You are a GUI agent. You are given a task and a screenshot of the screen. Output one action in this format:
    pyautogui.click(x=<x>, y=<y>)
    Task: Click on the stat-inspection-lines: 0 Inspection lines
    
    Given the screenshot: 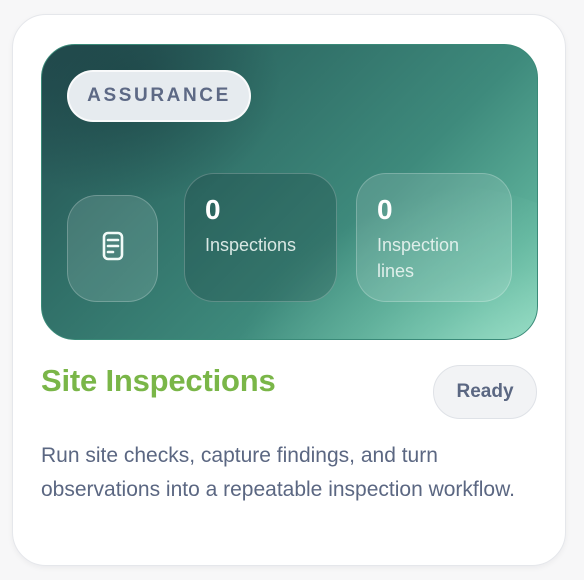 What is the action you would take?
    pyautogui.click(x=434, y=237)
    